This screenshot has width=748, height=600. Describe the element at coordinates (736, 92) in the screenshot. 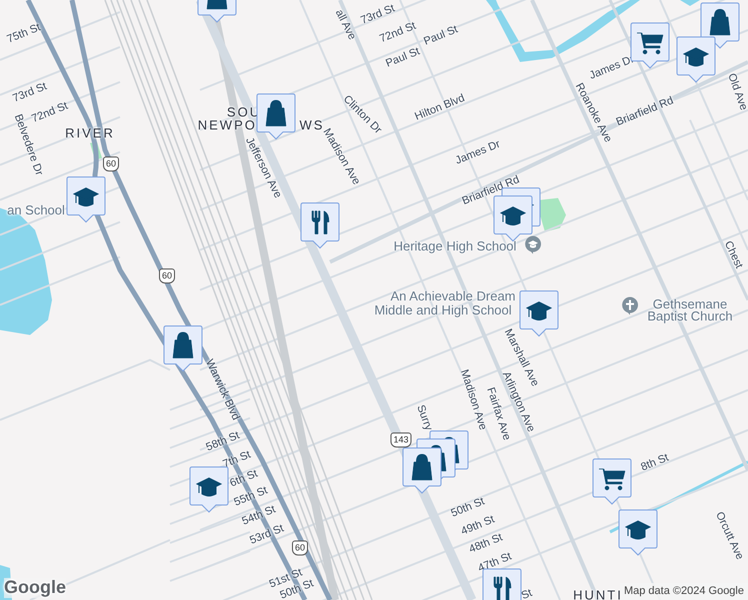

I see `street-label: Old Ave` at that location.